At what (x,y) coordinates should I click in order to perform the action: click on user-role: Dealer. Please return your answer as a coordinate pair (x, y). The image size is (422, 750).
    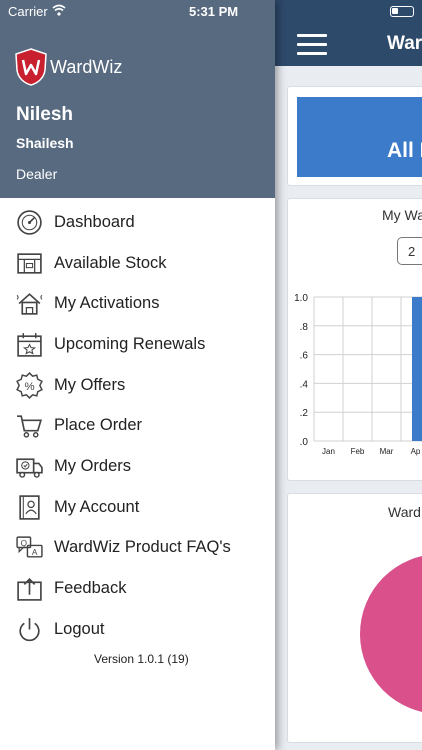
    Looking at the image, I should click on (37, 174).